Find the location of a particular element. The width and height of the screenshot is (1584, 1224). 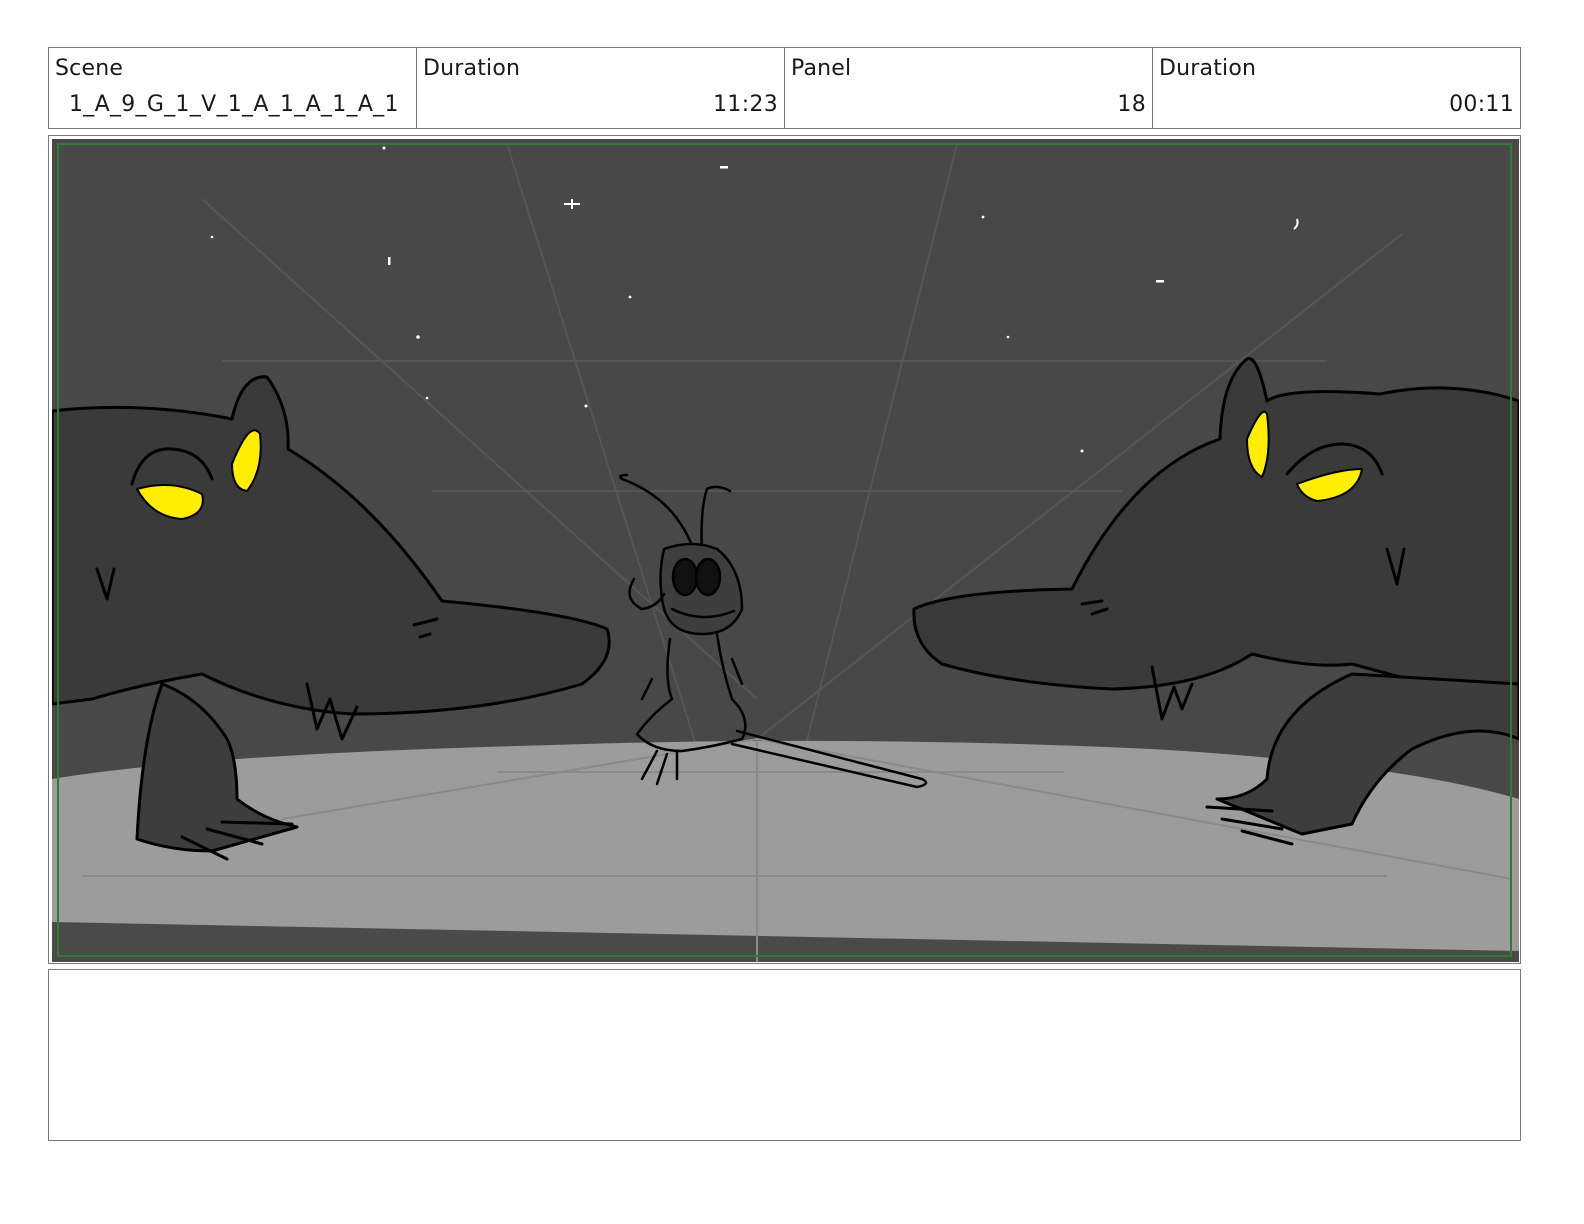

scene-cell: Scene 1_A_9_G_1_V_1_A_1_A_1_A_1 is located at coordinates (233, 88).